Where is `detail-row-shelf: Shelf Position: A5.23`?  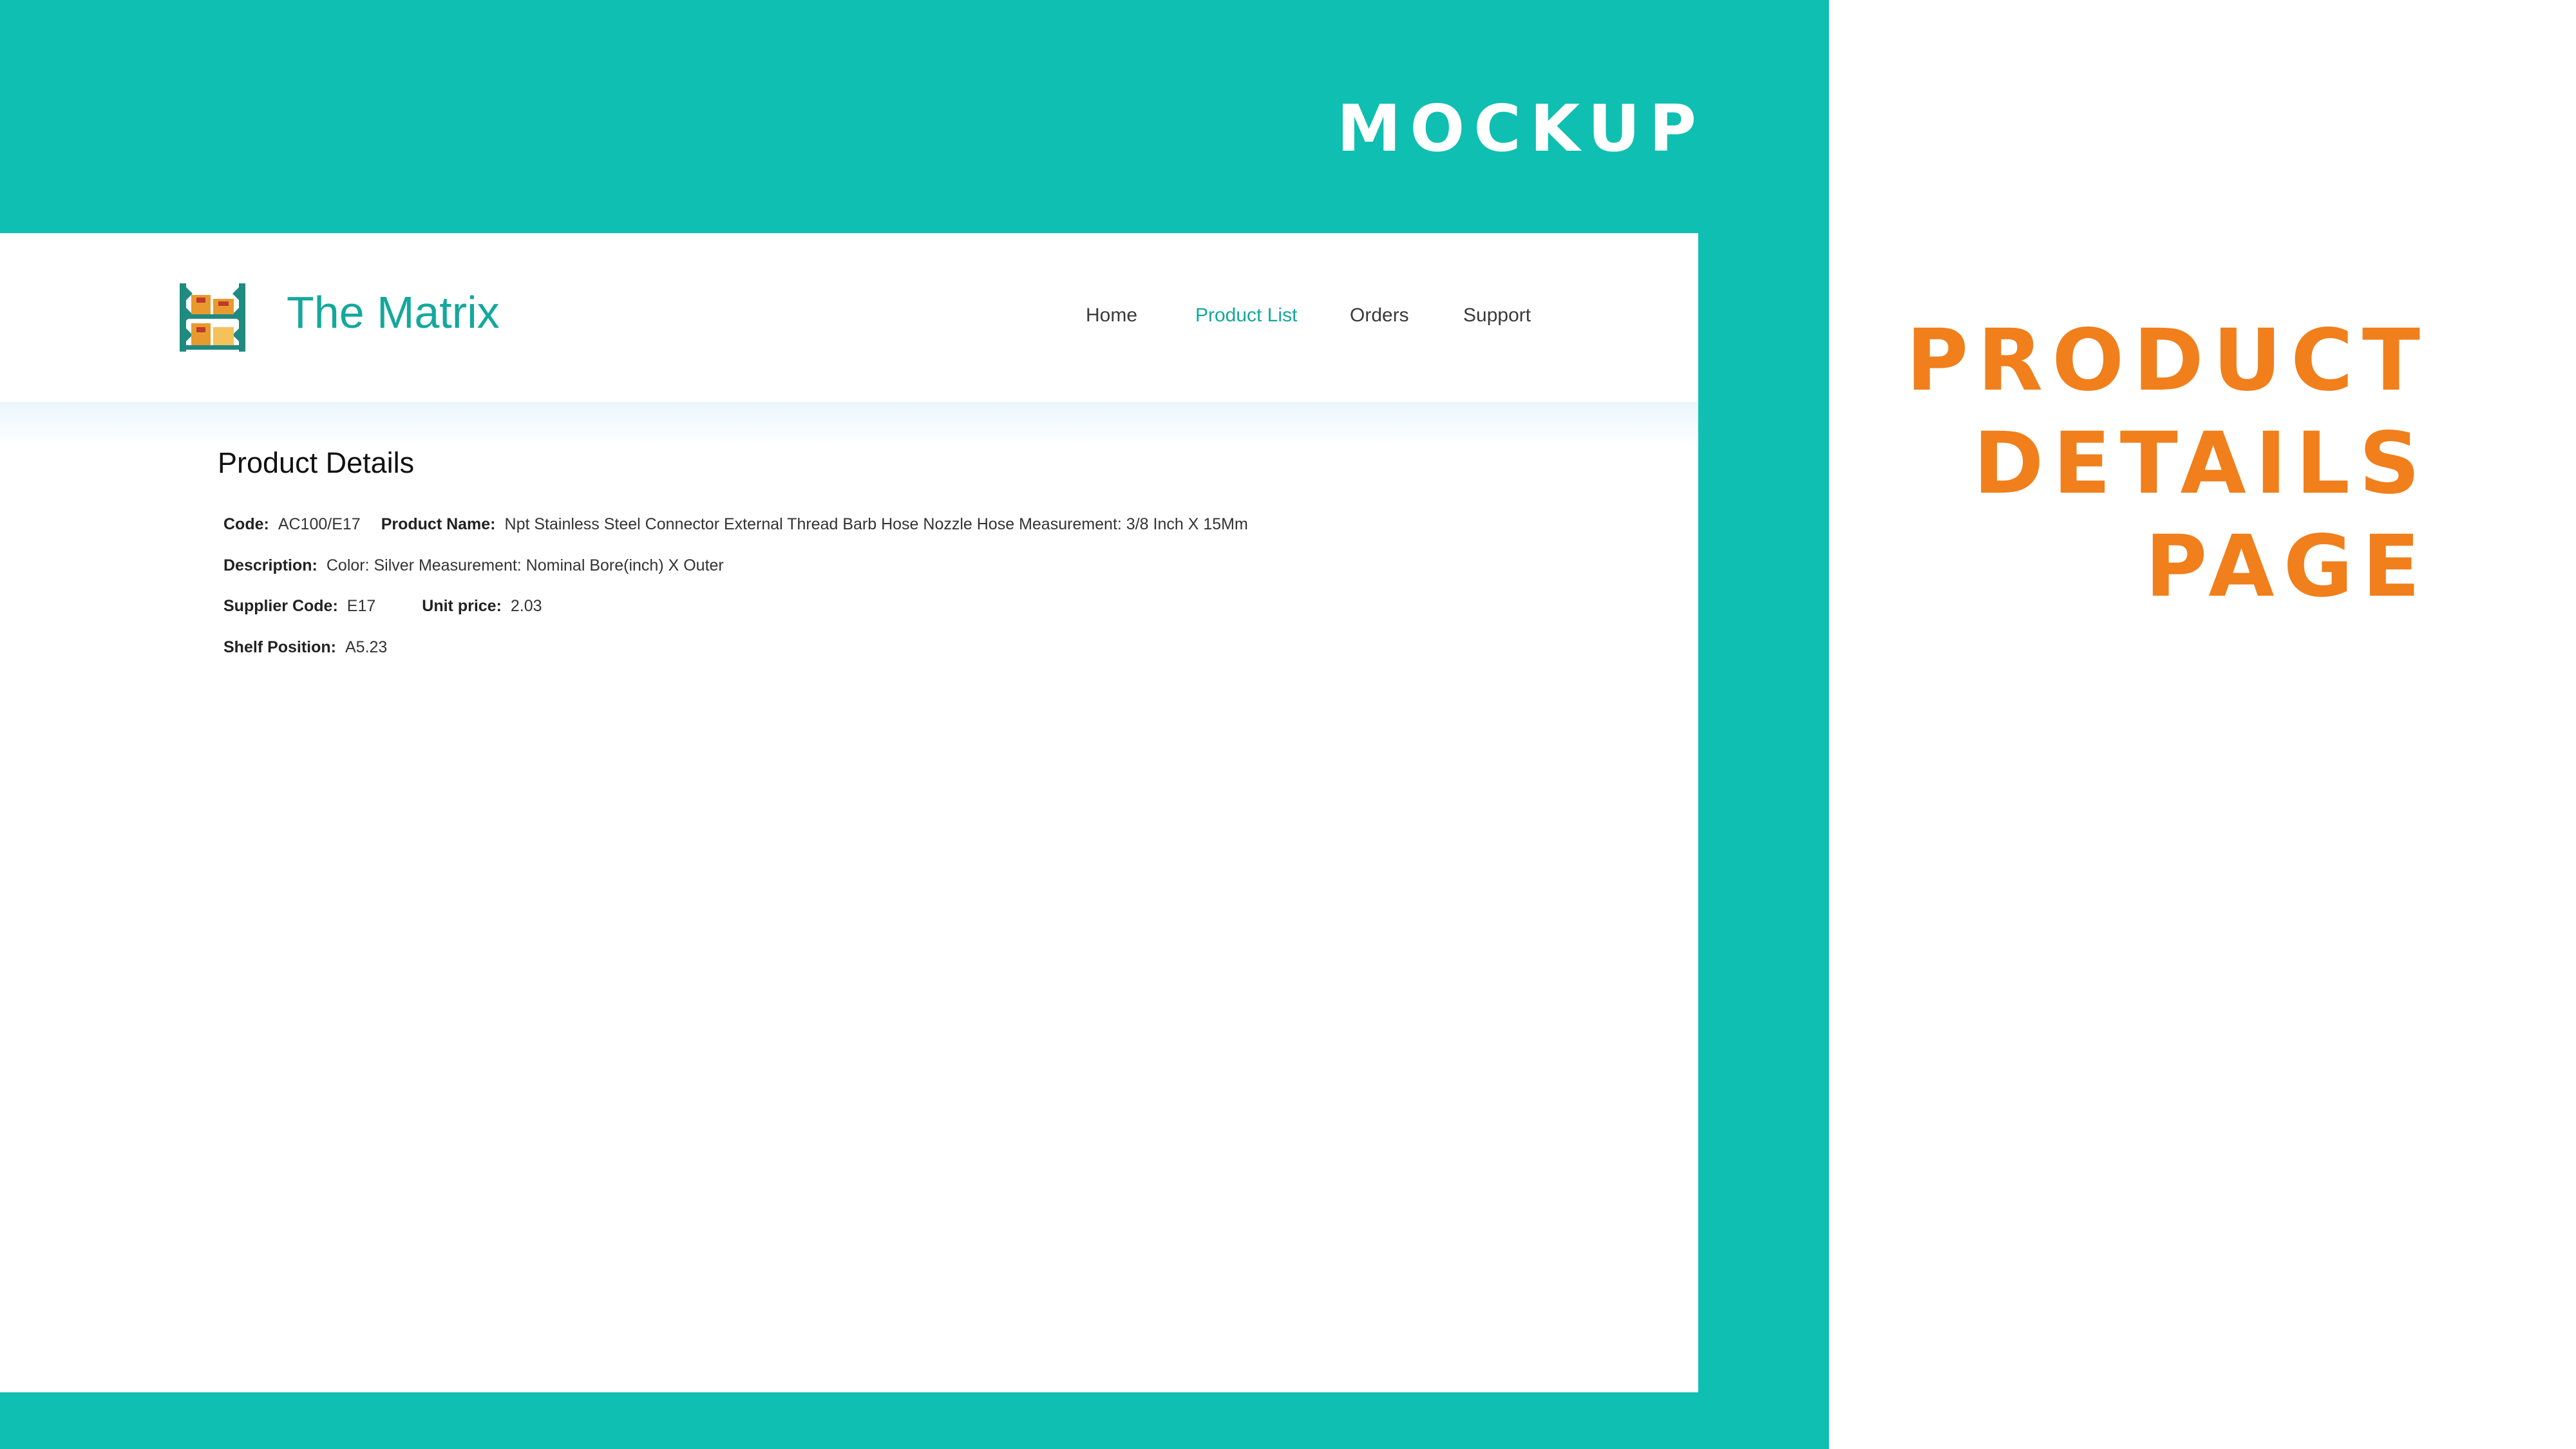 detail-row-shelf: Shelf Position: A5.23 is located at coordinates (315, 647).